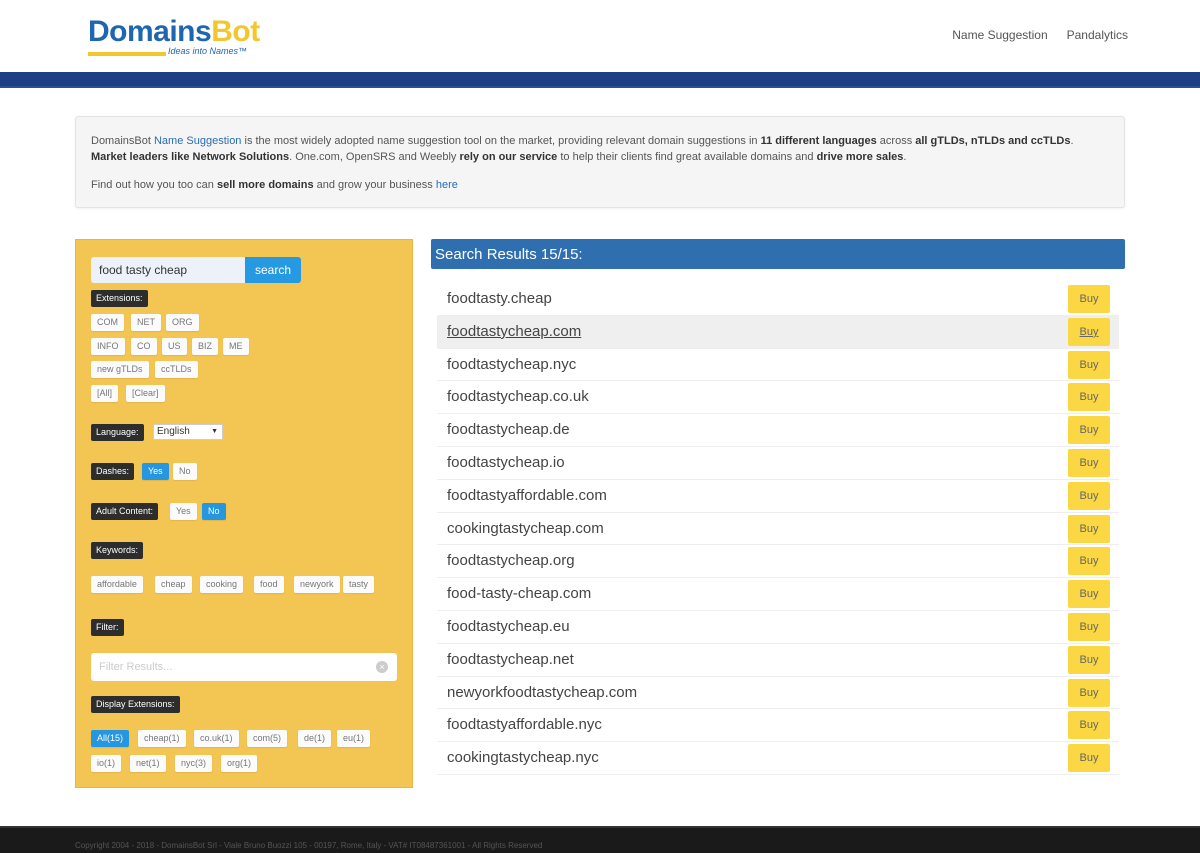  Describe the element at coordinates (205, 346) in the screenshot. I see `ext-chip-biz: BIZ` at that location.